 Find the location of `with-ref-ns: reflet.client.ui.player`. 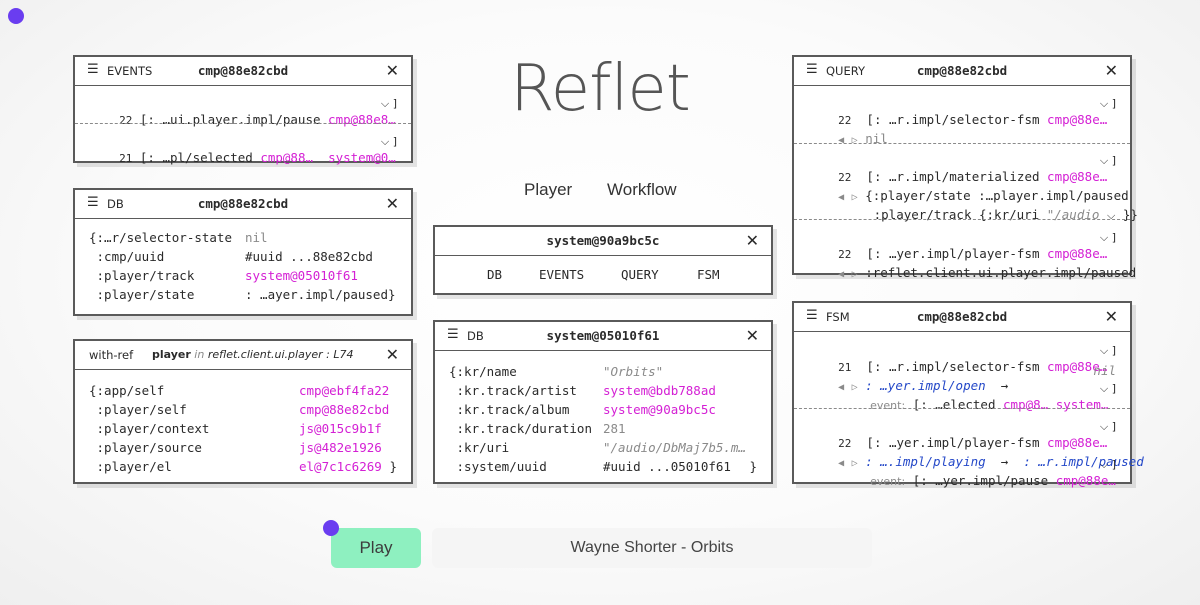

with-ref-ns: reflet.client.ui.player is located at coordinates (265, 354).